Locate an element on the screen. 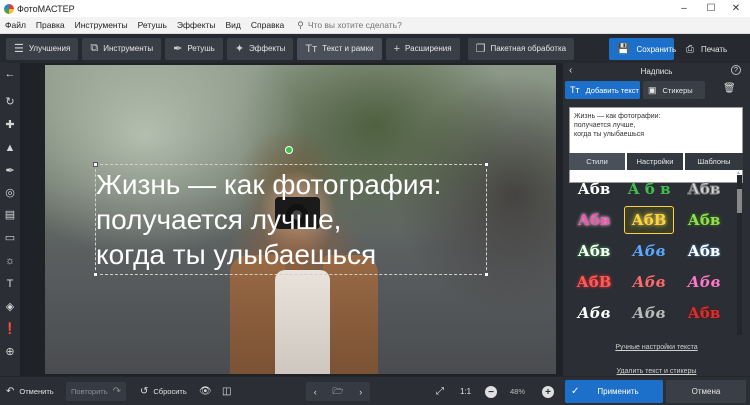  navigation-group: ‹ 🗁 › is located at coordinates (338, 391).